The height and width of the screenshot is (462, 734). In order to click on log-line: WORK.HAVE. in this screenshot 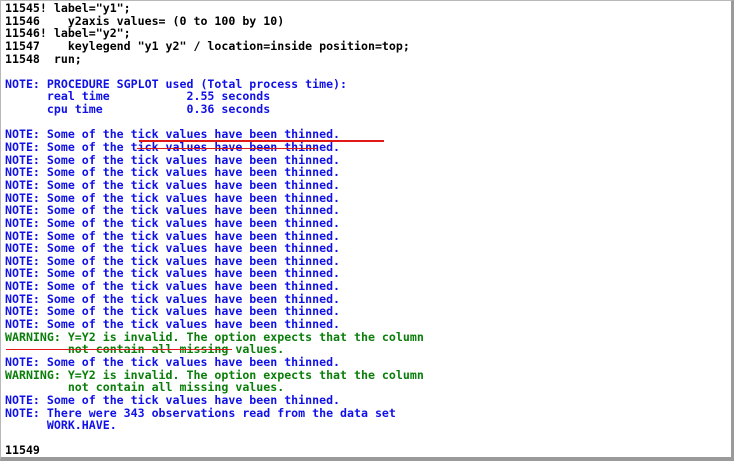, I will do `click(61, 425)`.